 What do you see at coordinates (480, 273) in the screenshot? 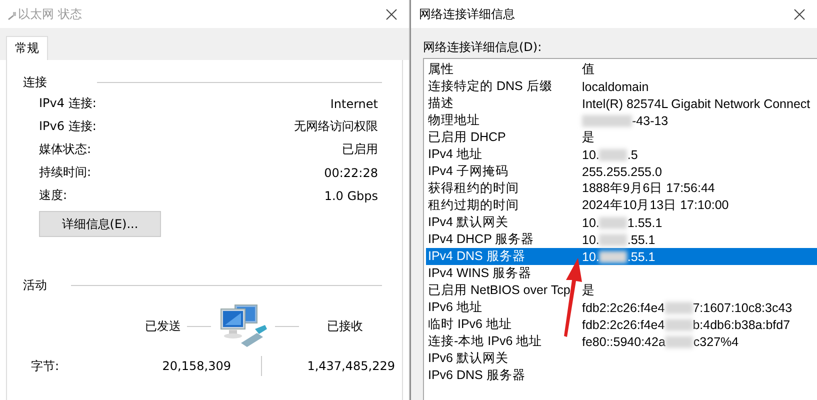
I see `property-cell-text: IPv4 WINS 服务器` at bounding box center [480, 273].